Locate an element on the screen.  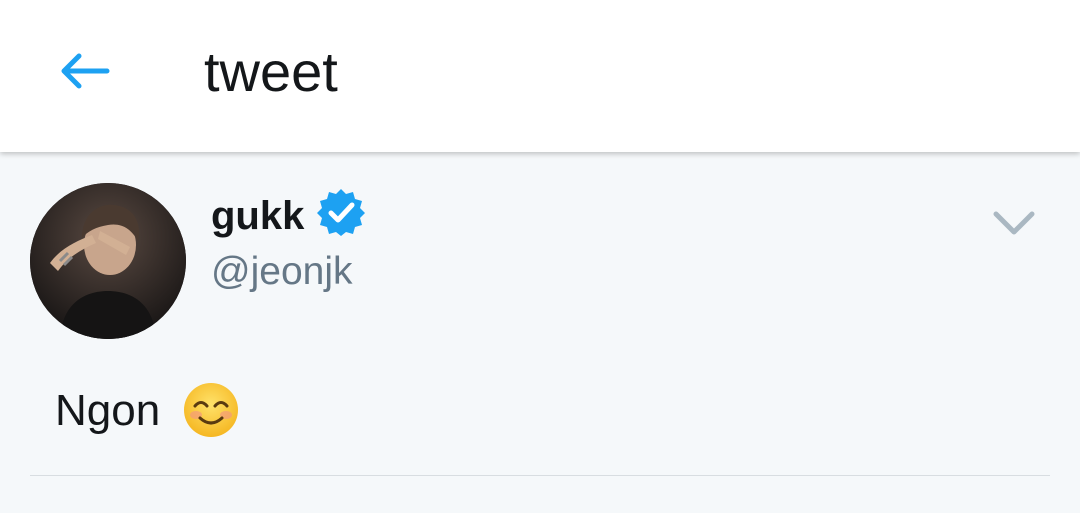
avatar-image is located at coordinates (108, 261).